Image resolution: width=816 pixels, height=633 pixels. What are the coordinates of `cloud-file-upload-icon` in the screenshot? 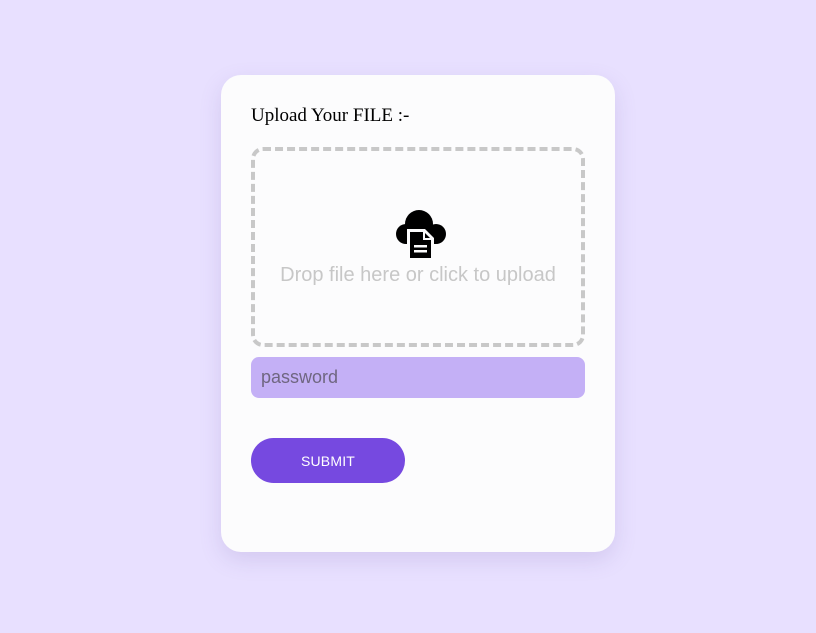 It's located at (421, 235).